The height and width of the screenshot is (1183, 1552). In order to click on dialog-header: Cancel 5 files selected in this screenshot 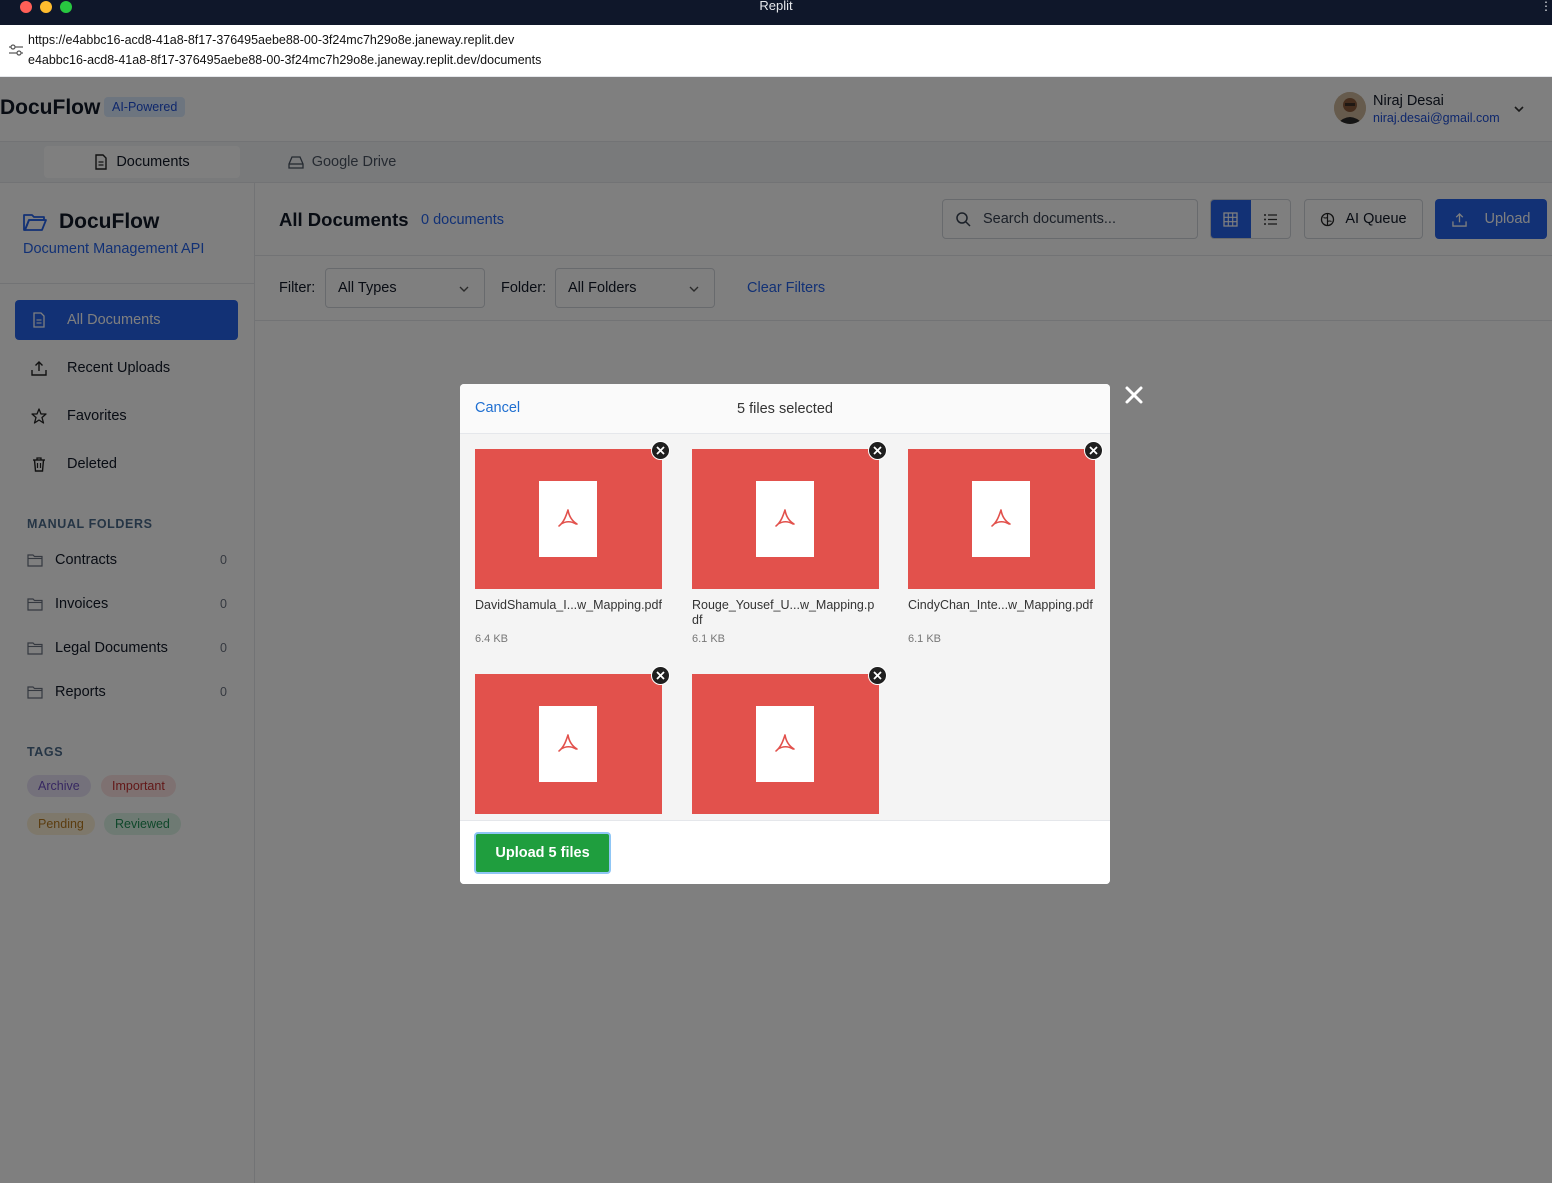, I will do `click(785, 409)`.